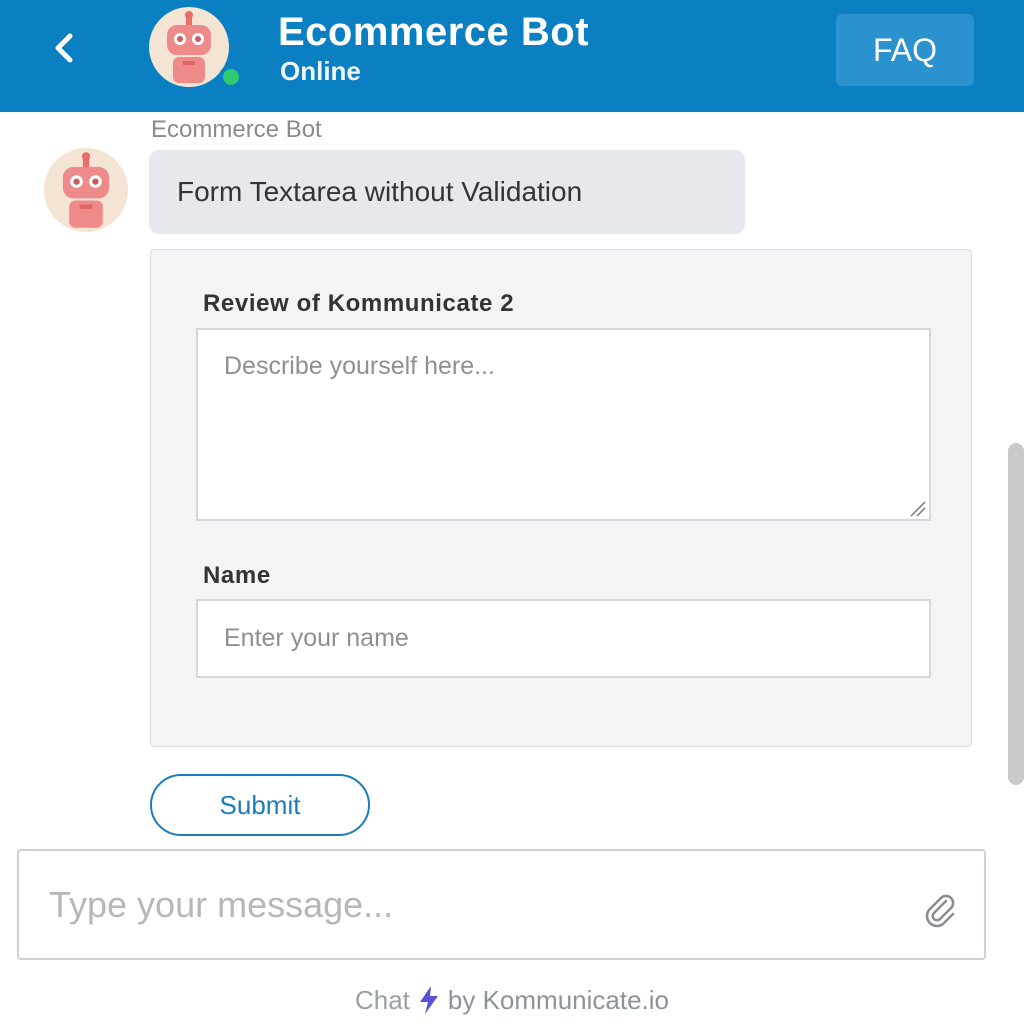 Image resolution: width=1024 pixels, height=1024 pixels. I want to click on message-text: Form Textarea without Validation, so click(380, 191).